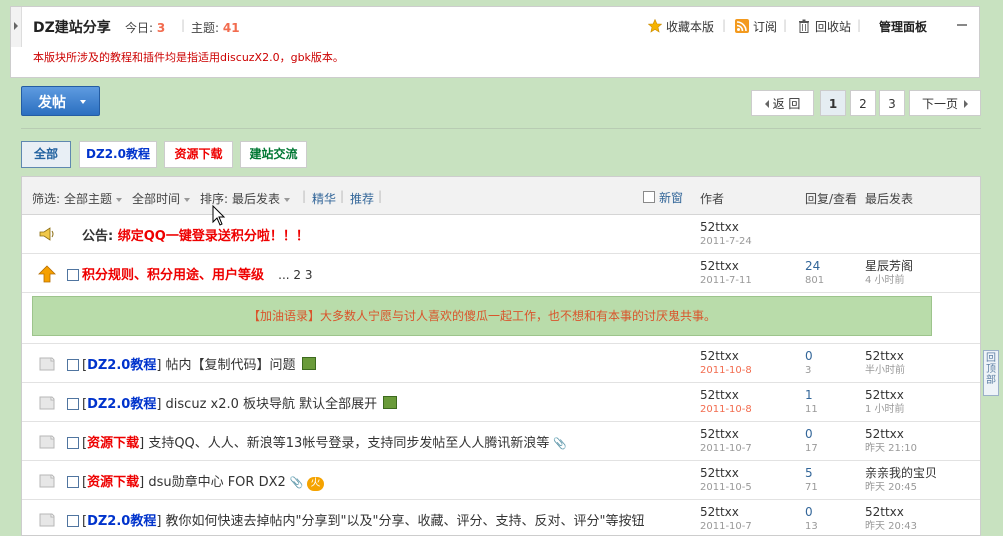  Describe the element at coordinates (811, 519) in the screenshot. I see `thread-stats: 0 13` at that location.